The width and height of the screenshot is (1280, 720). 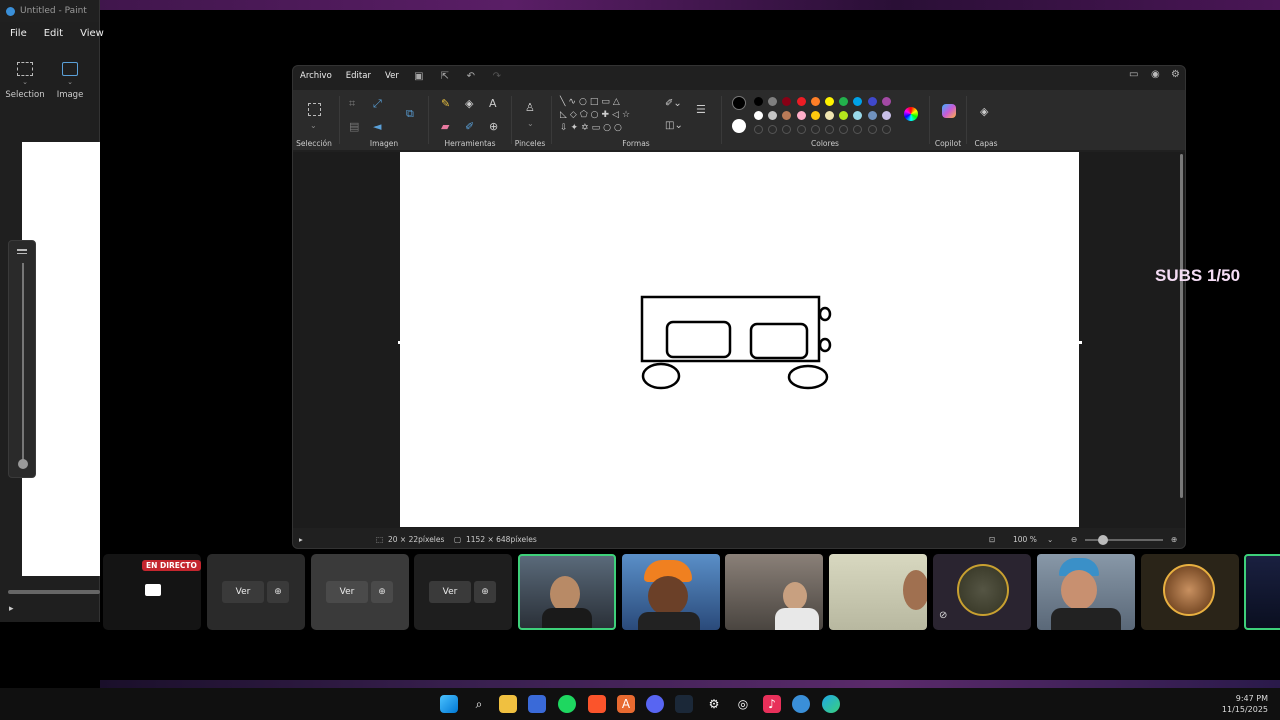 I want to click on notifications-icon: ▭, so click(x=1133, y=74).